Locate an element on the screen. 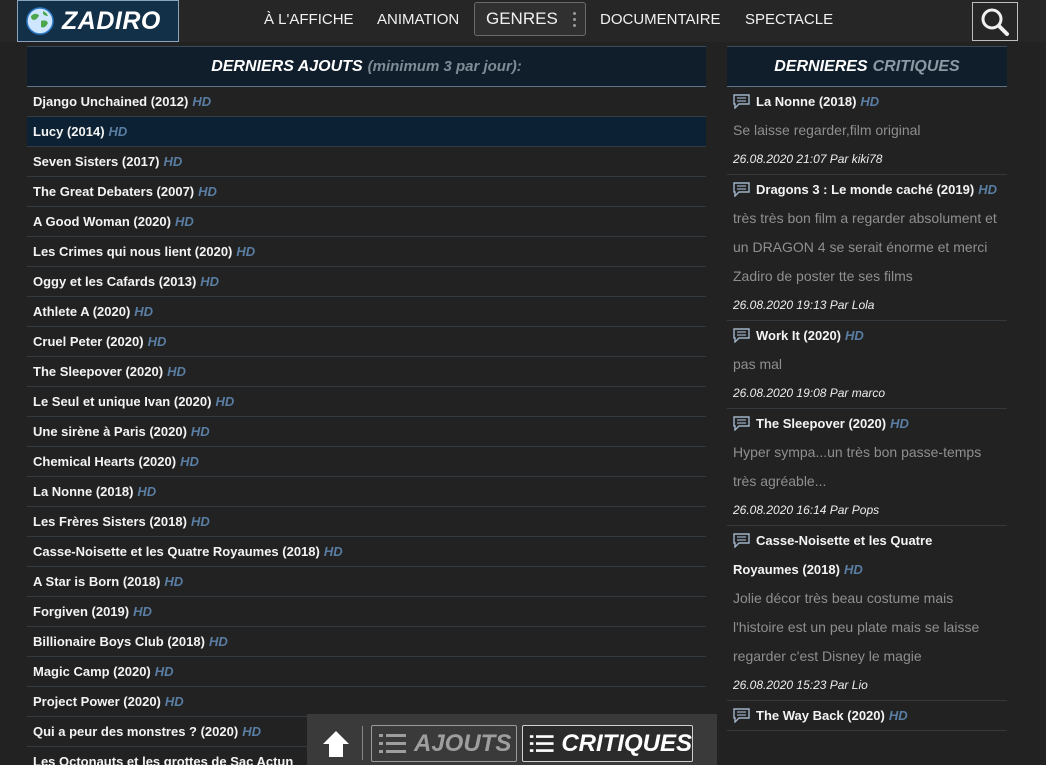 This screenshot has height=765, width=1046. review-film-link: The Way Back (2020) HD is located at coordinates (867, 715).